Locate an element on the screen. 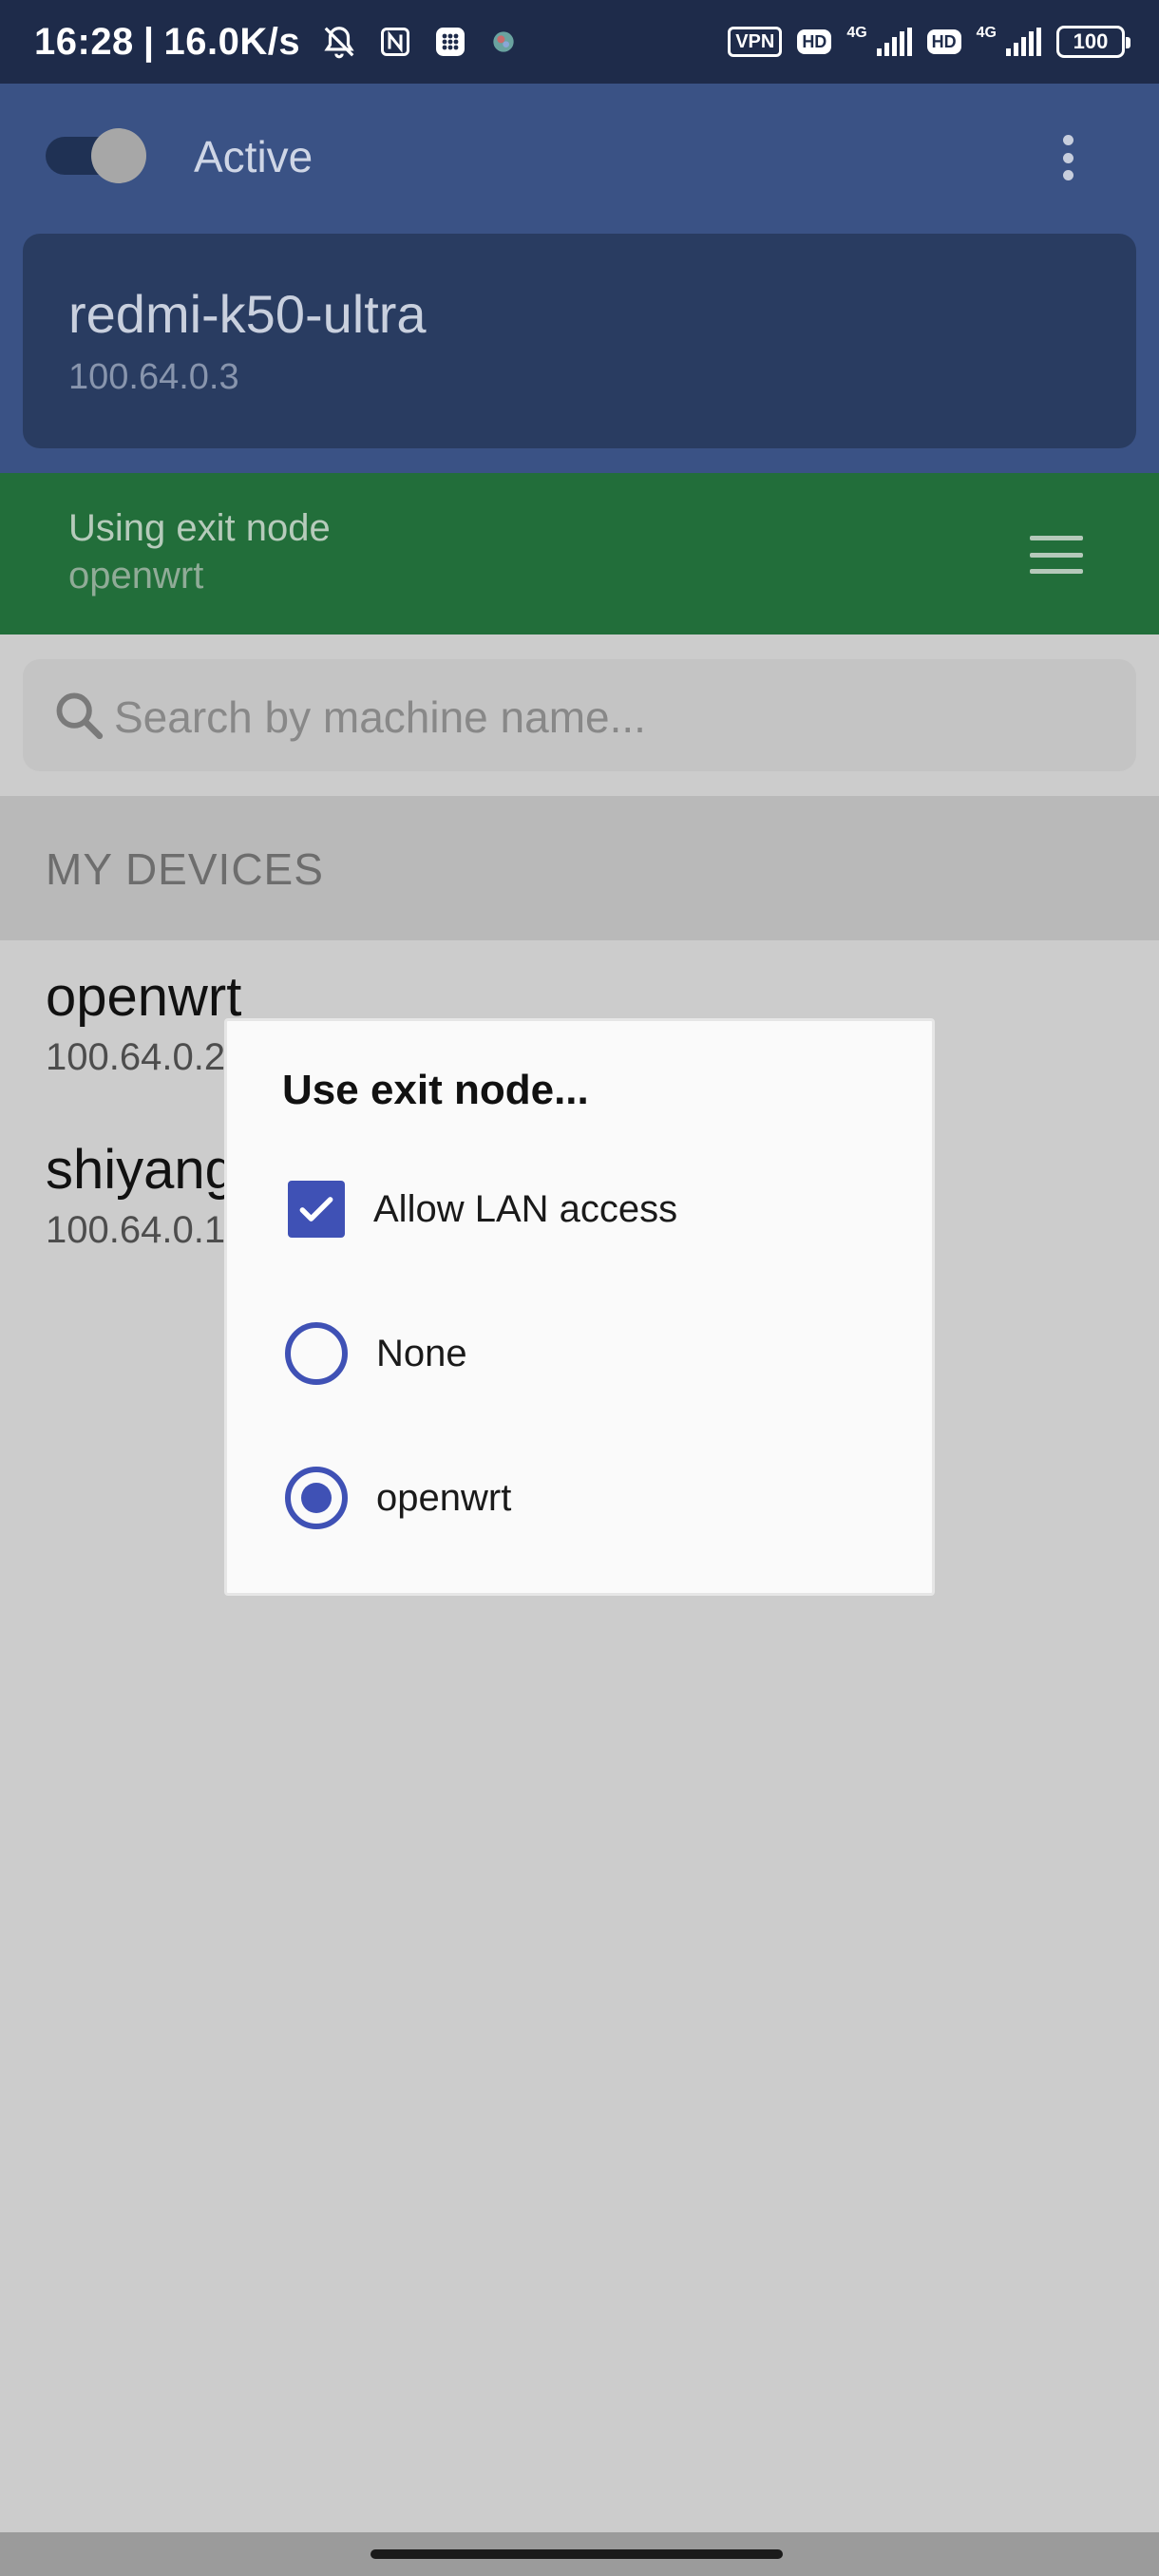 The width and height of the screenshot is (1159, 2576). menu-icon is located at coordinates (1056, 555).